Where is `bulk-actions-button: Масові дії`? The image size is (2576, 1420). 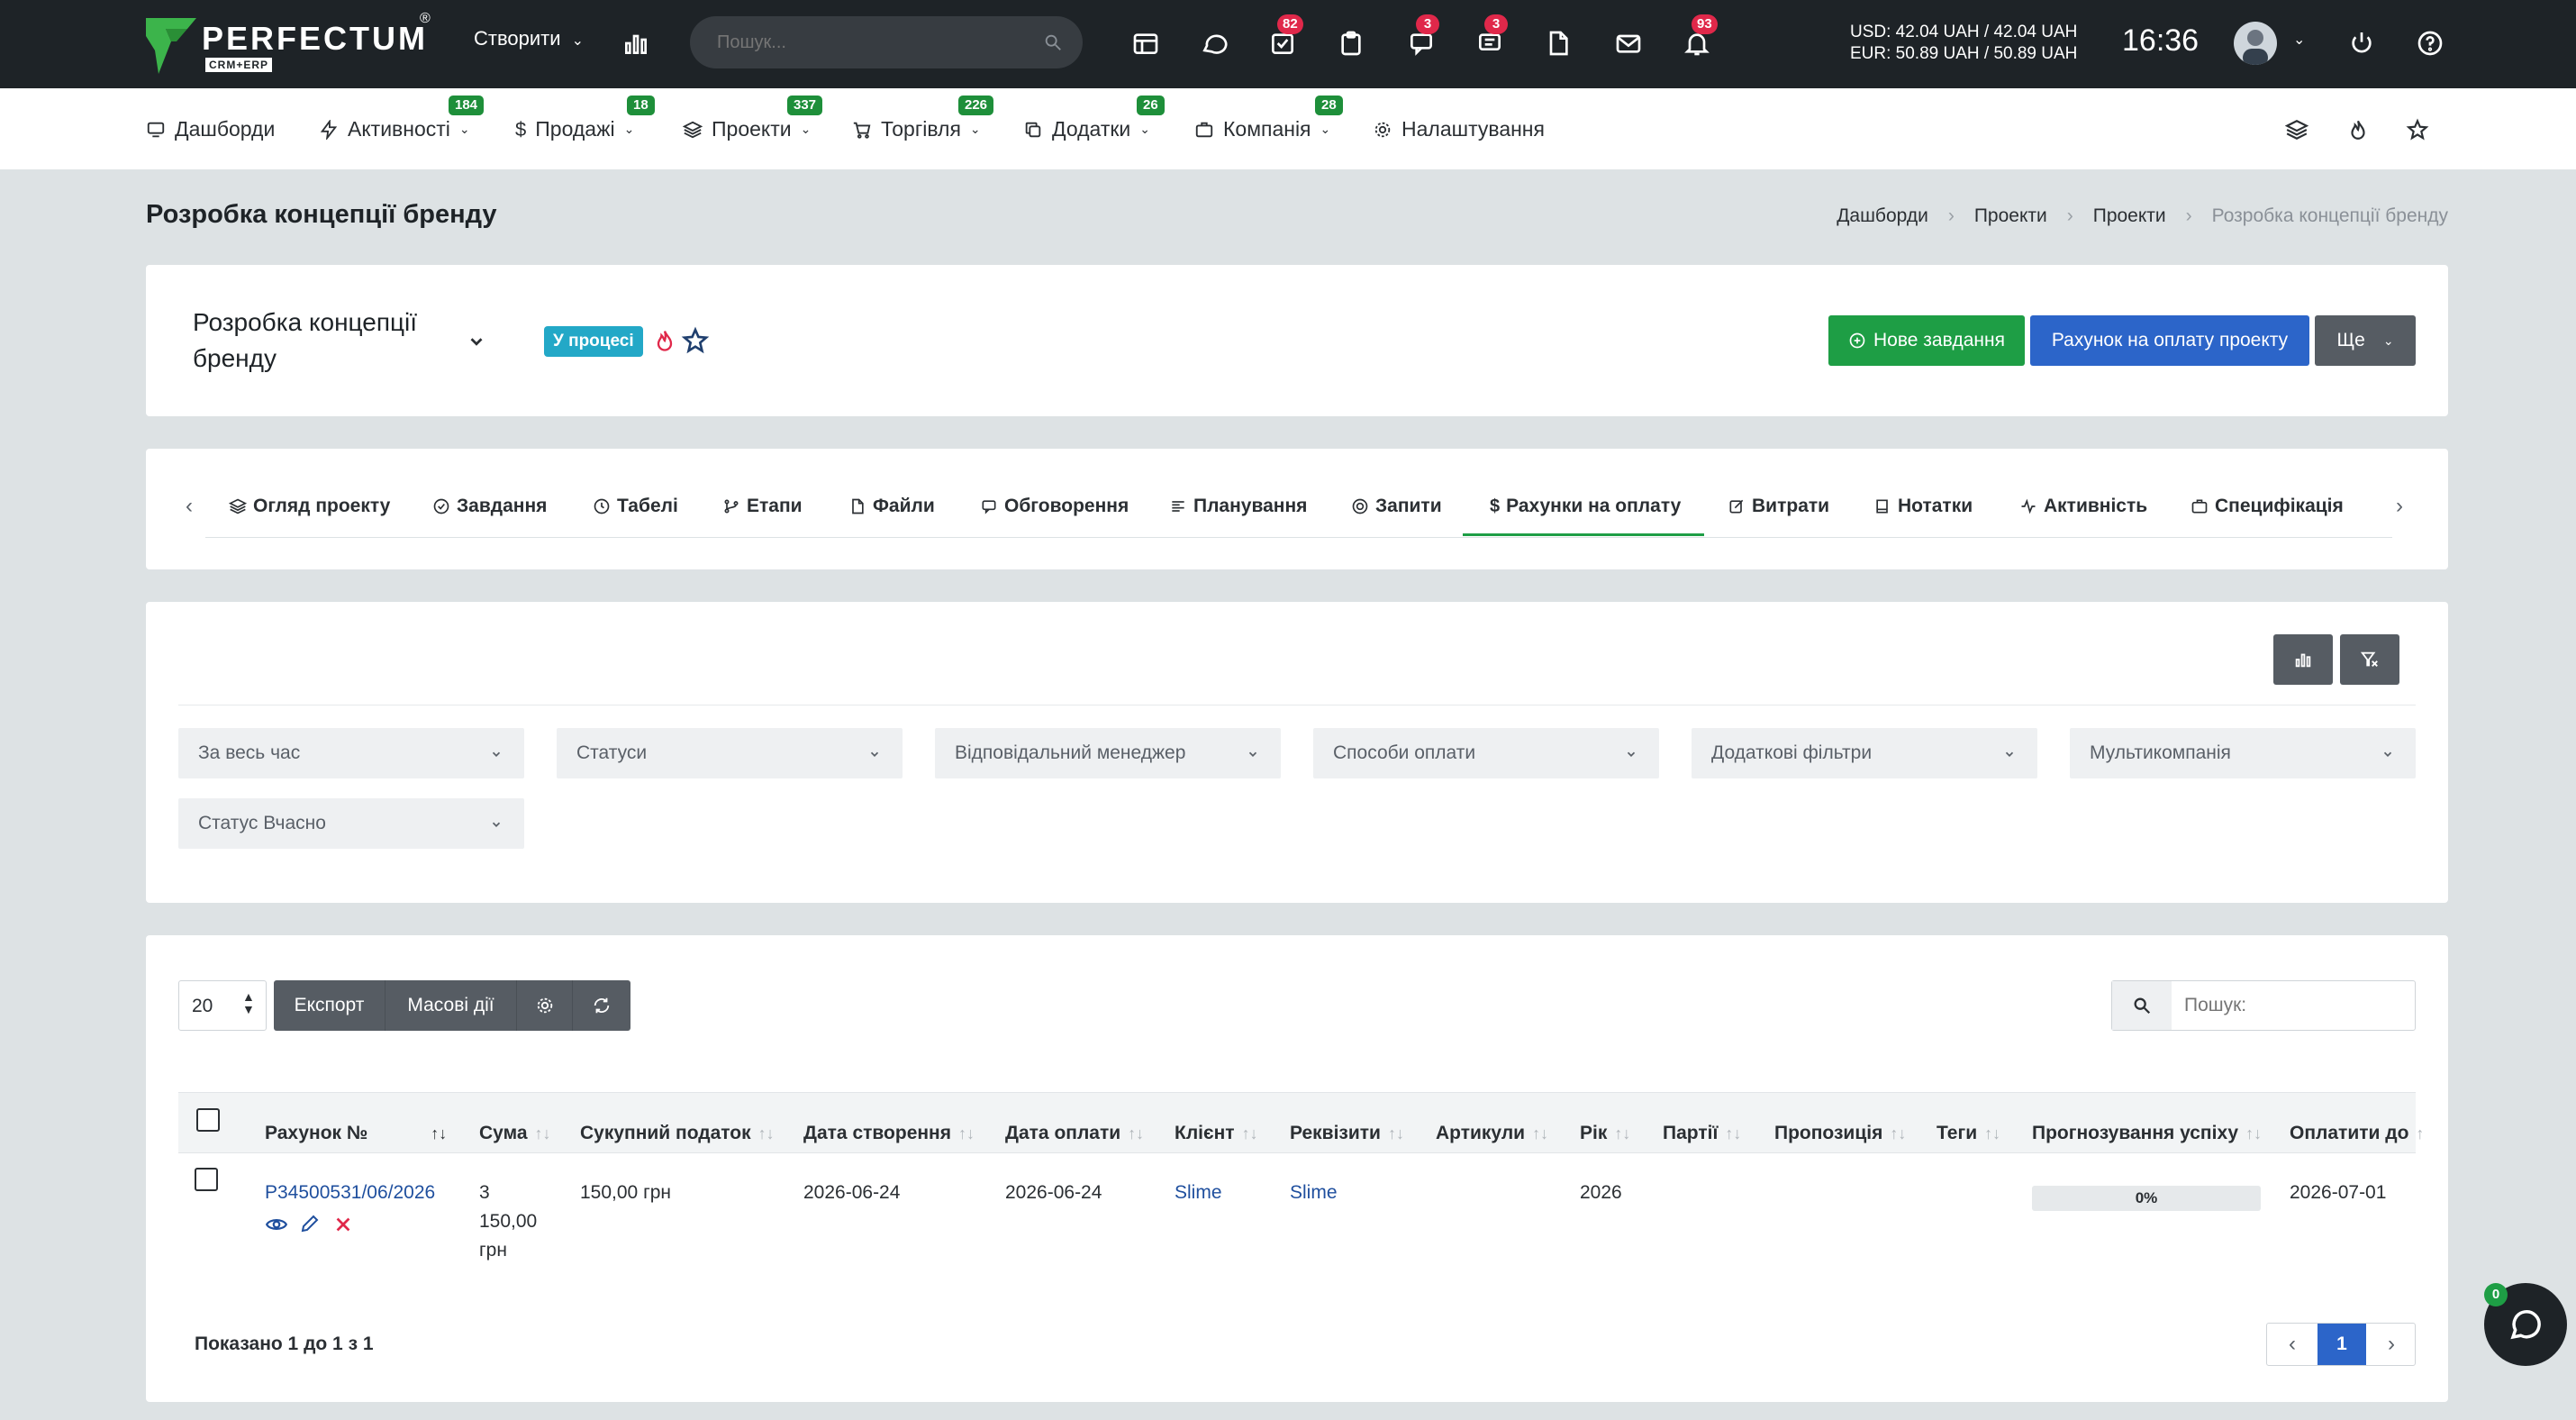 bulk-actions-button: Масові дії is located at coordinates (451, 1005).